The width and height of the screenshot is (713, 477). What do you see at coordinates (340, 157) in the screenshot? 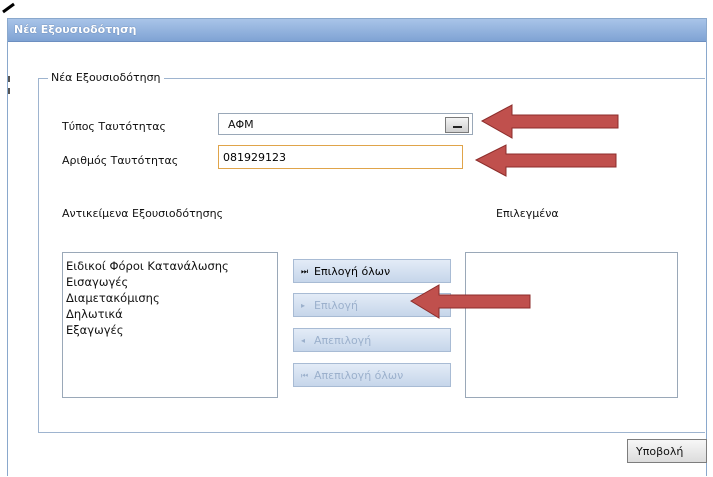
I see `id-number-input` at bounding box center [340, 157].